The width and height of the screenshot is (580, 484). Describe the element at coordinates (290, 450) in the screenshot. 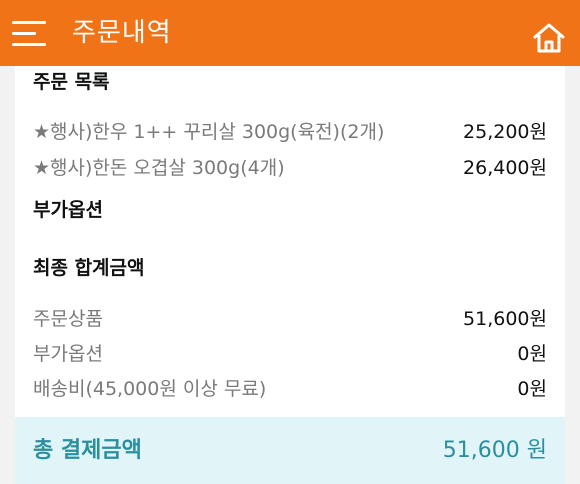

I see `total-payment-bar: 총 결제금액 51,600 원` at that location.